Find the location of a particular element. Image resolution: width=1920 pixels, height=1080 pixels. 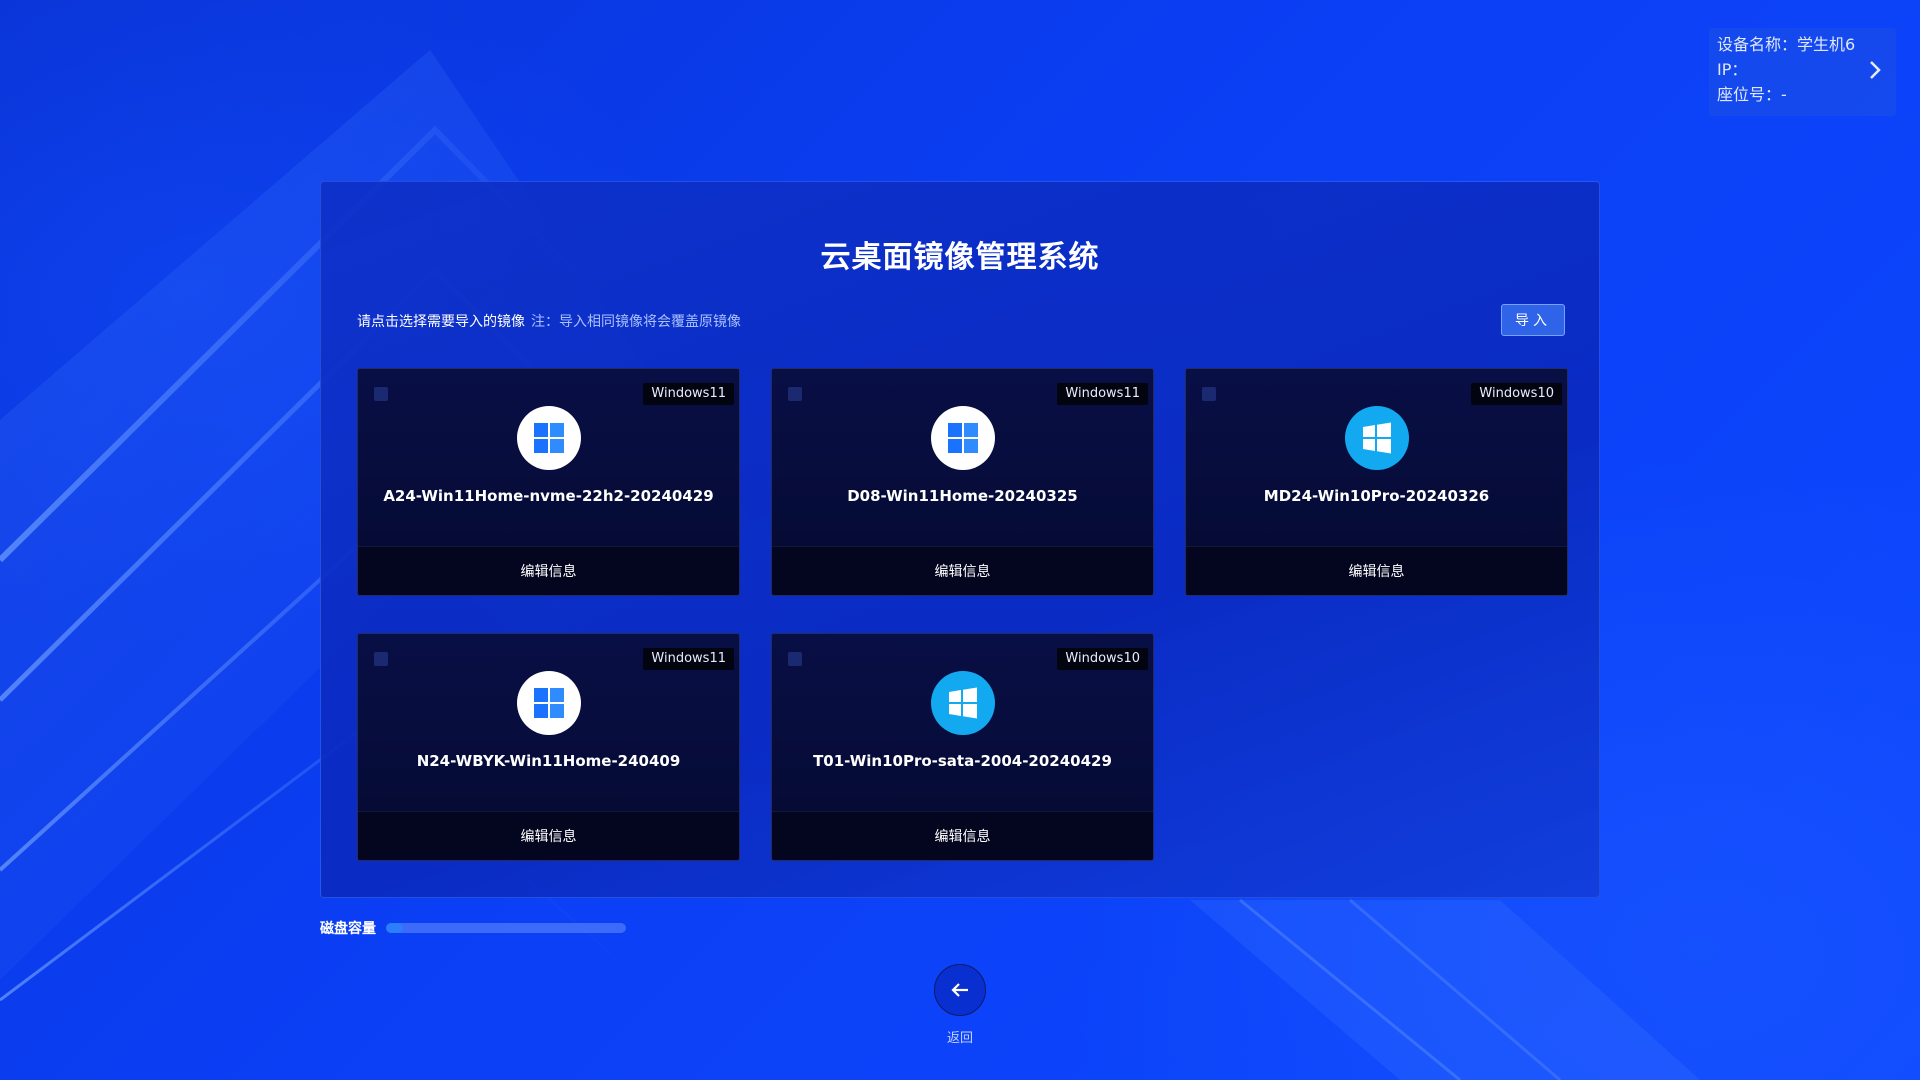

disk-capacity-label: 磁盘容量 is located at coordinates (348, 929).